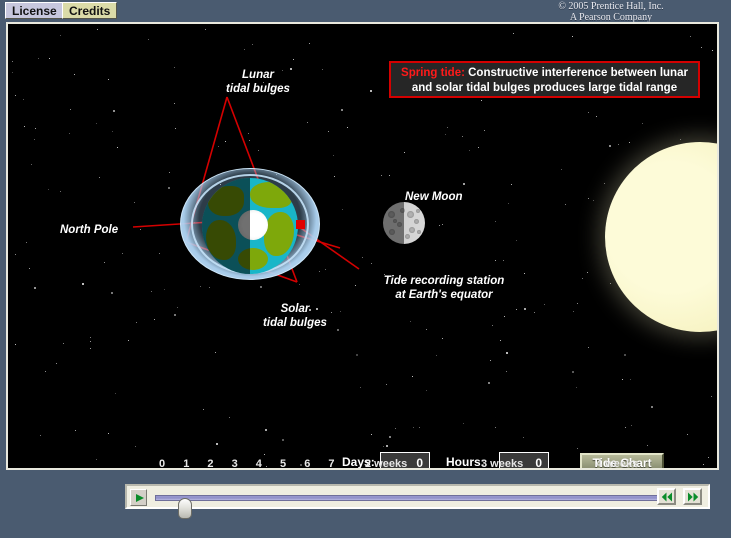 Image resolution: width=731 pixels, height=538 pixels. Describe the element at coordinates (226, 226) in the screenshot. I see `night-side-shadow` at that location.